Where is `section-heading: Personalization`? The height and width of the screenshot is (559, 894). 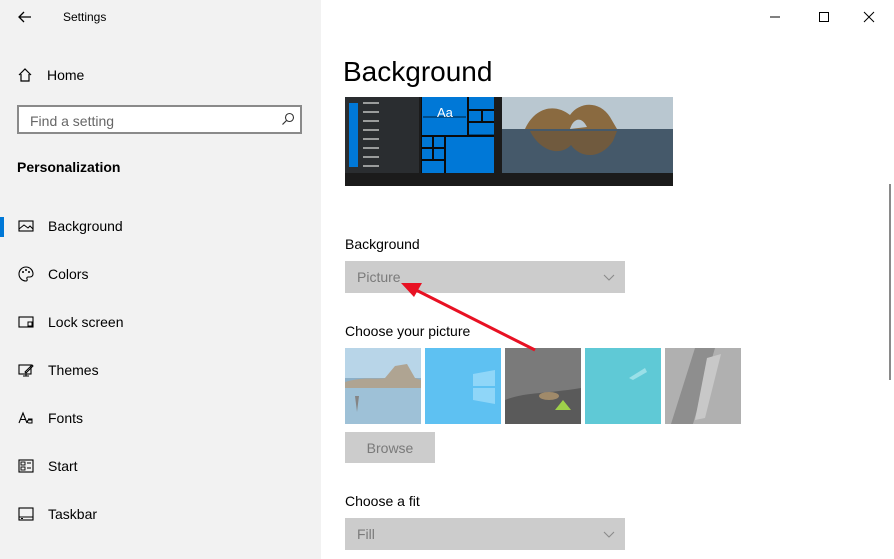 section-heading: Personalization is located at coordinates (69, 167).